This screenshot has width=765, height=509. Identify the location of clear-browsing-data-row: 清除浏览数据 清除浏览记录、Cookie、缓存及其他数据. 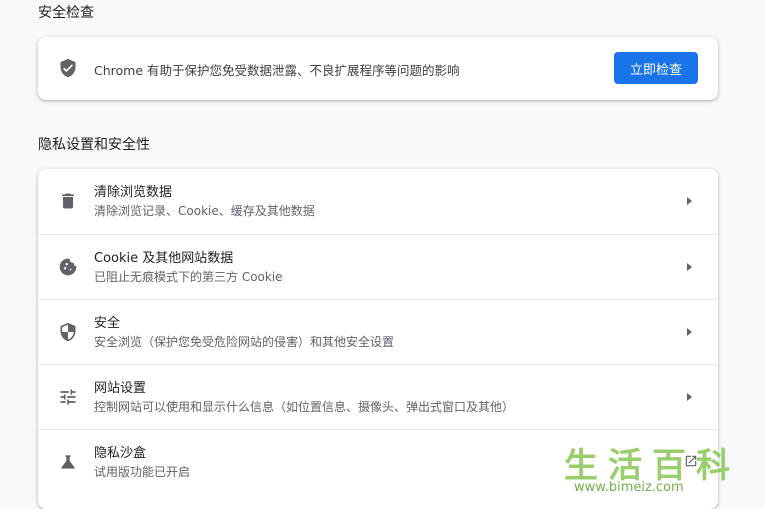
(378, 201).